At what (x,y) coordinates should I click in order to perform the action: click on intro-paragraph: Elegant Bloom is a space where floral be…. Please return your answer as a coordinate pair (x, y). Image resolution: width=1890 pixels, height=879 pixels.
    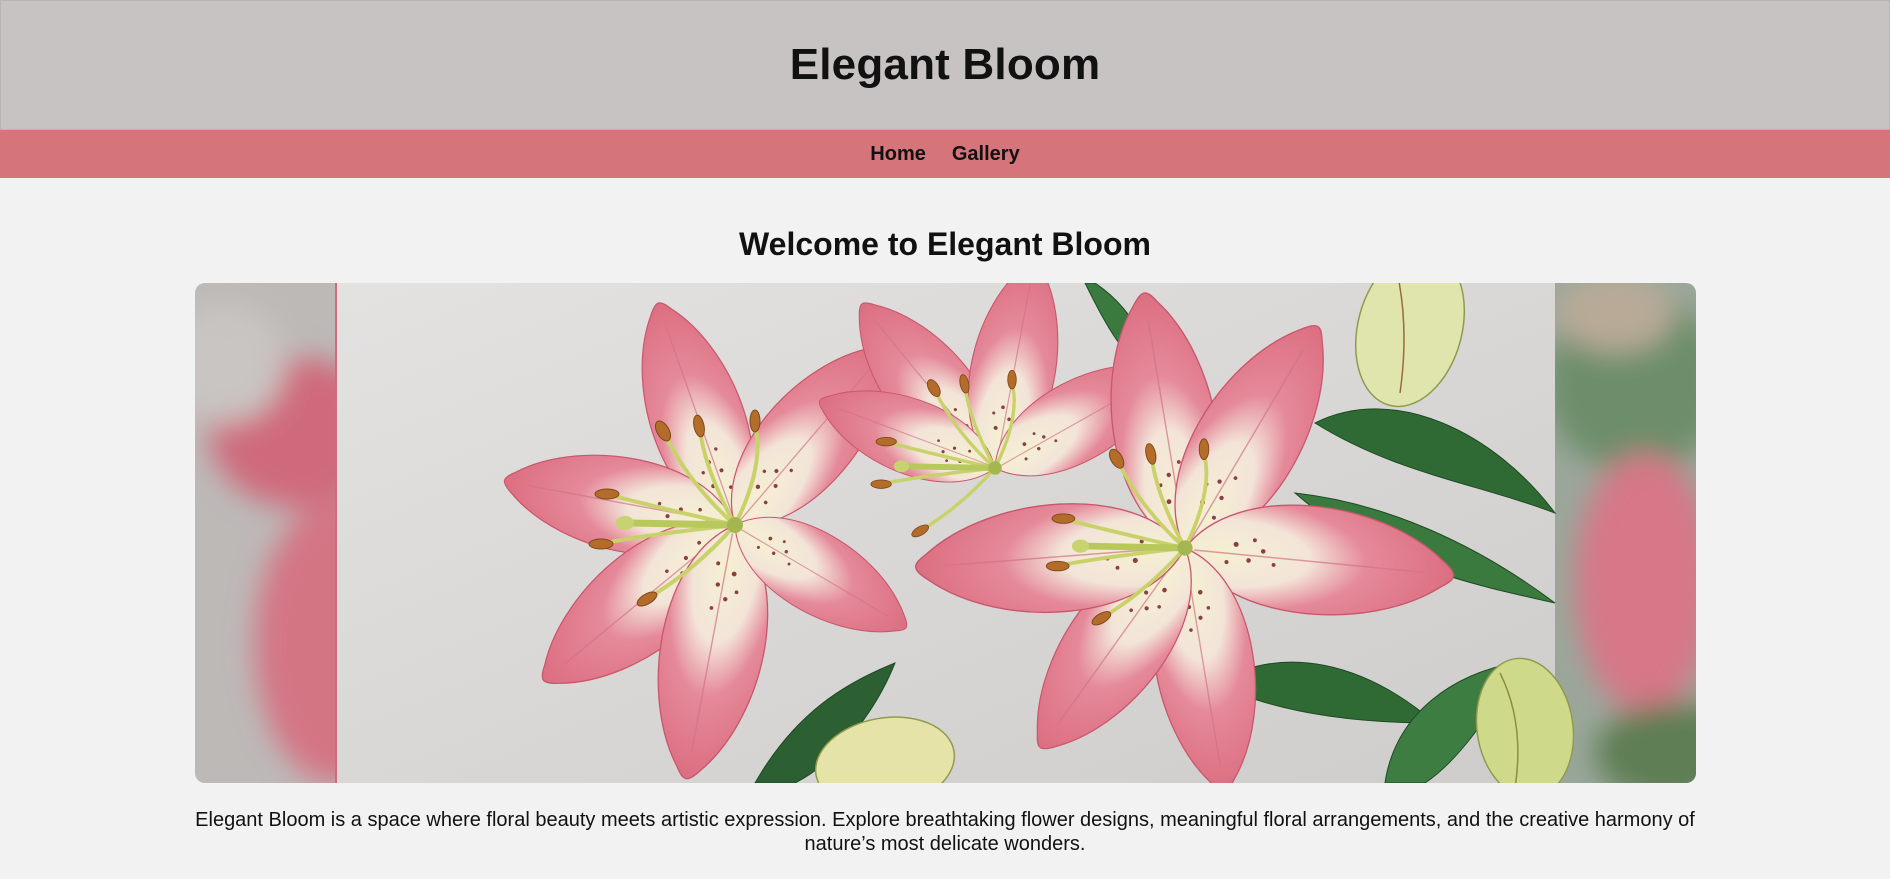
    Looking at the image, I should click on (945, 832).